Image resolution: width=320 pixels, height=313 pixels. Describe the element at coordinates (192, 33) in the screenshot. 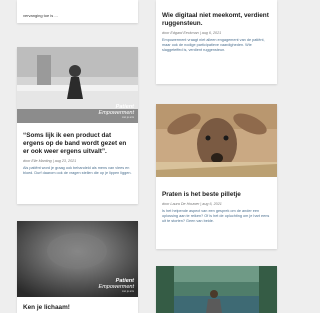

I see `article-meta: door Edgard Eeckman | aug 6, 2021` at that location.